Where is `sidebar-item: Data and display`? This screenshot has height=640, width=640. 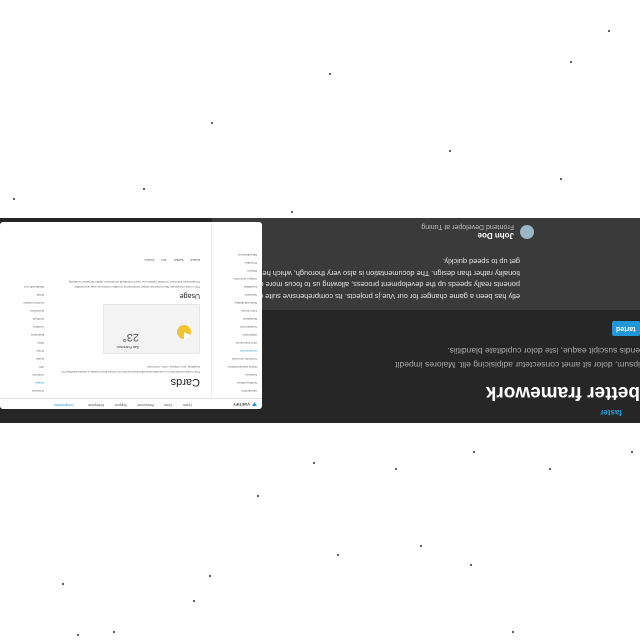
sidebar-item: Data and display is located at coordinates (246, 303).